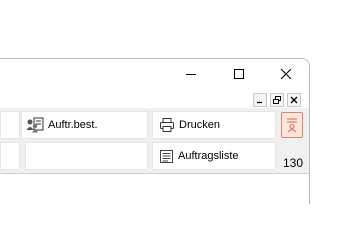 This screenshot has height=240, width=355. I want to click on content-area, so click(154, 188).